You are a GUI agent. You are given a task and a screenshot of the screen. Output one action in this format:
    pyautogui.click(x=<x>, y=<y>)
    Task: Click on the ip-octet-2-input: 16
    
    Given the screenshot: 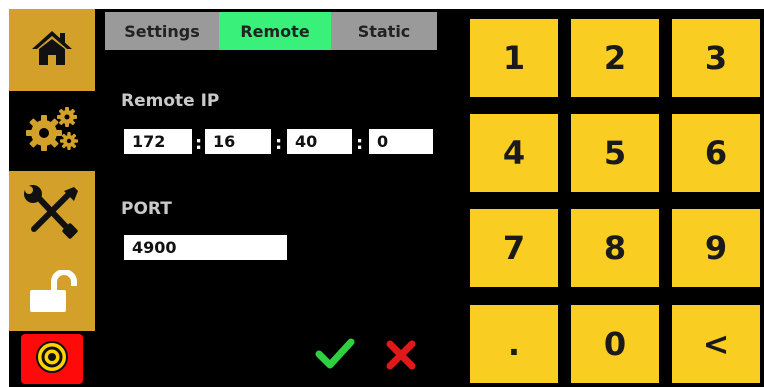 What is the action you would take?
    pyautogui.click(x=238, y=141)
    